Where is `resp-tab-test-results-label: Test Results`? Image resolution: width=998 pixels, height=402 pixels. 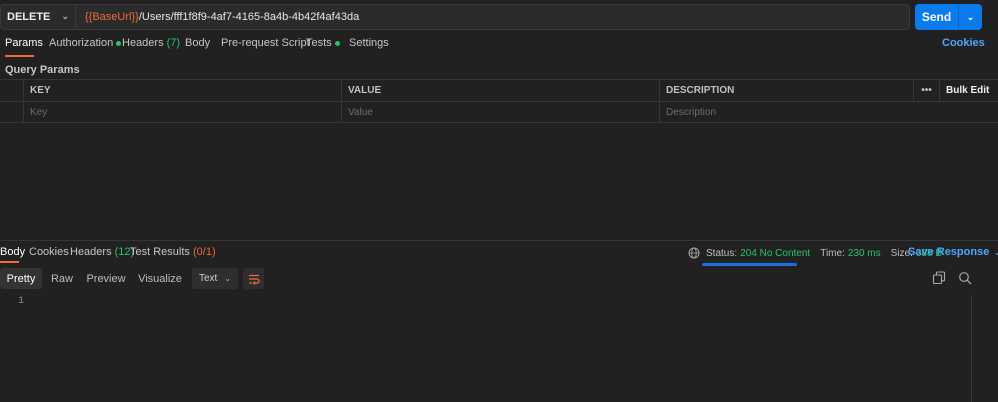 resp-tab-test-results-label: Test Results is located at coordinates (160, 252).